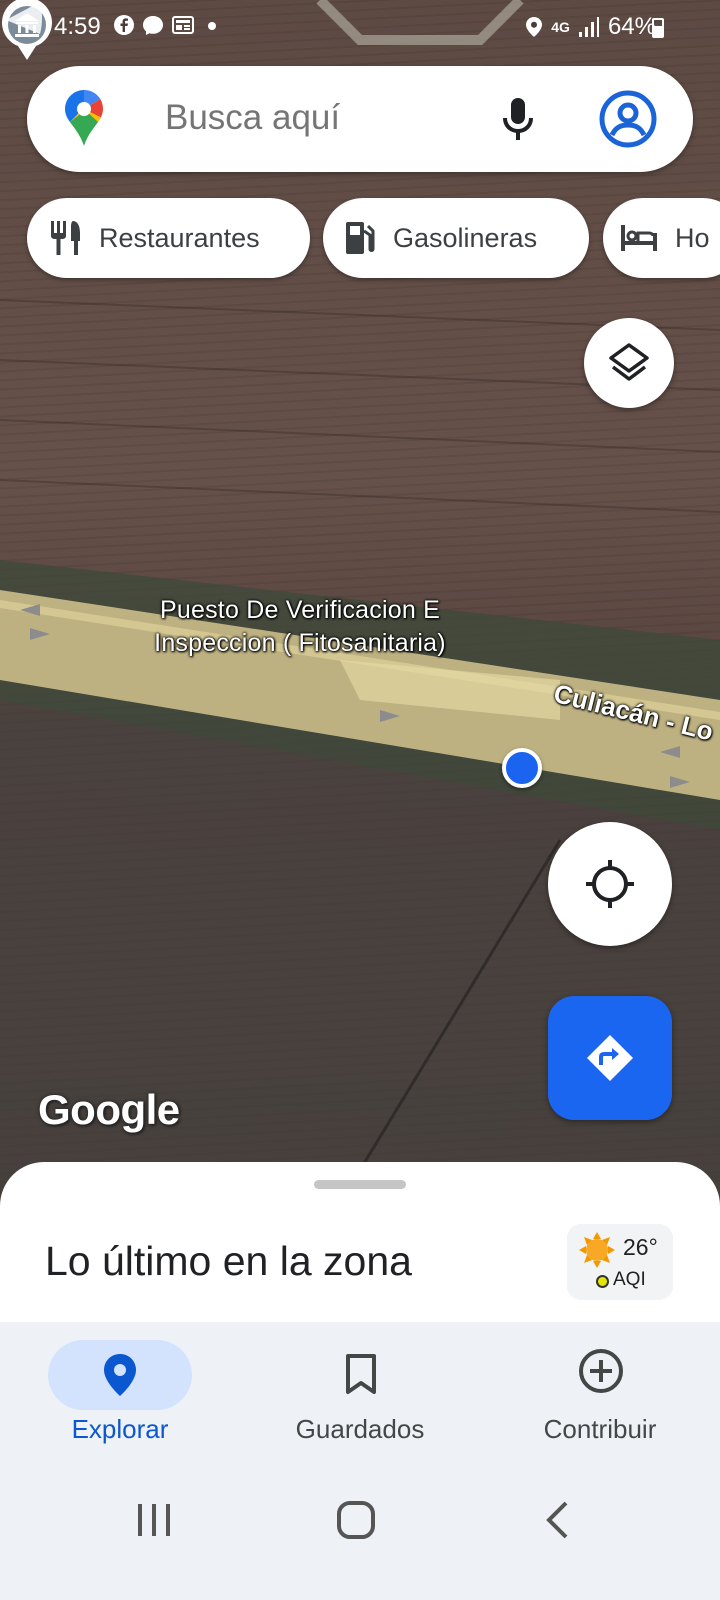  I want to click on nav-label: Contribuir, so click(600, 1429).